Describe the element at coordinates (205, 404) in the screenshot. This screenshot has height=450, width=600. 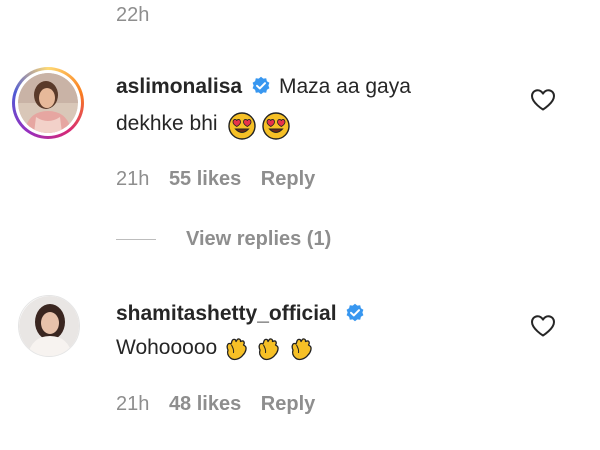
I see `comment-likes: 48 likes` at that location.